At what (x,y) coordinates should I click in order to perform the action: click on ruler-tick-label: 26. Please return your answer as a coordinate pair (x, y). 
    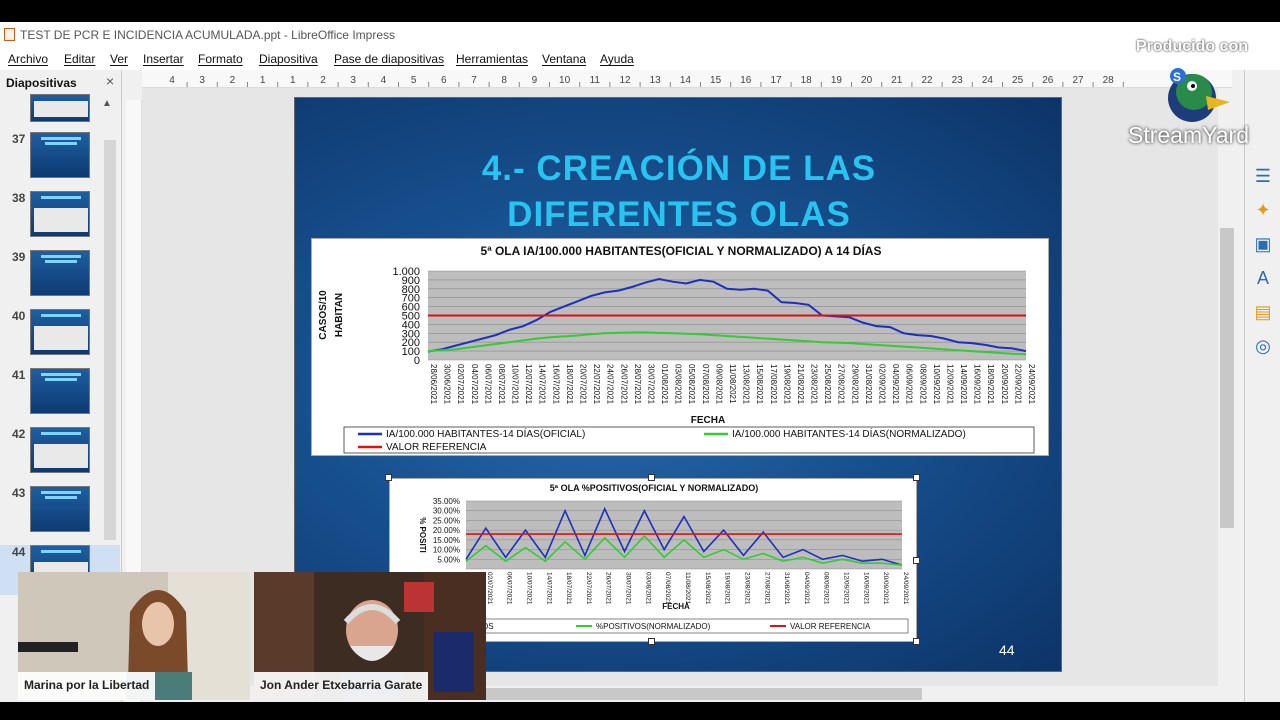
    Looking at the image, I should click on (1048, 80).